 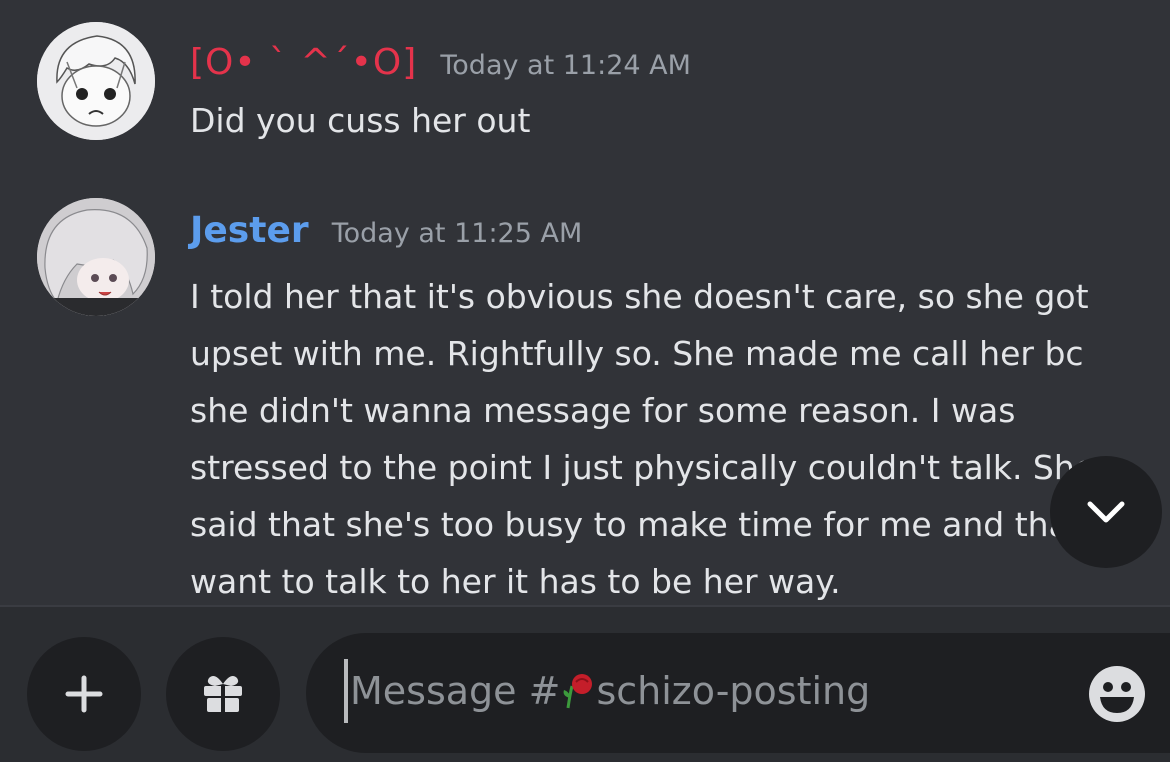 What do you see at coordinates (733, 691) in the screenshot?
I see `channel-name: schizo-posting` at bounding box center [733, 691].